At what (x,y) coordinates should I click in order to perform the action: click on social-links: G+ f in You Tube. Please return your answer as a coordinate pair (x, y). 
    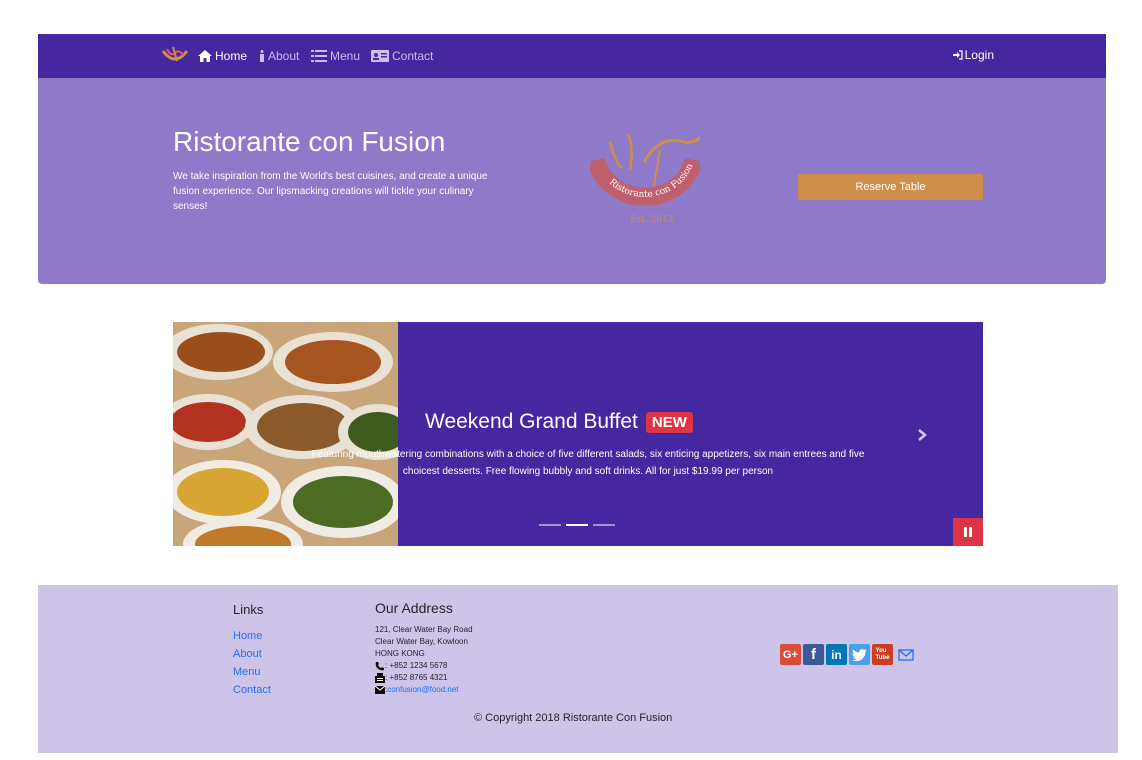
    Looking at the image, I should click on (848, 654).